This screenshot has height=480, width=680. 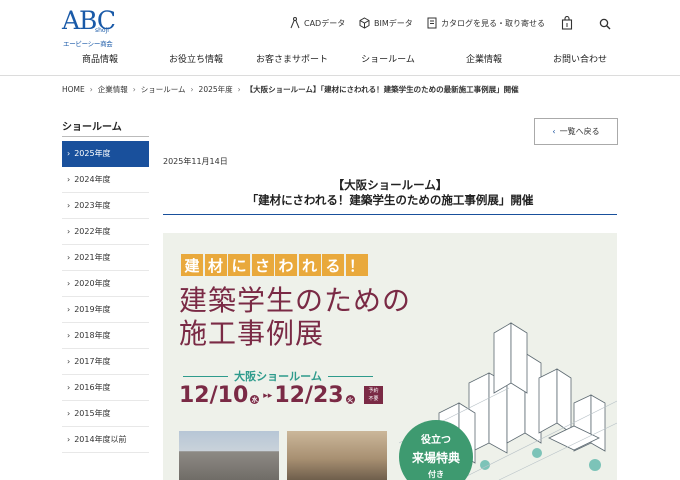 I want to click on banner-headline: 建築学生のための 施工事例展, so click(x=295, y=317).